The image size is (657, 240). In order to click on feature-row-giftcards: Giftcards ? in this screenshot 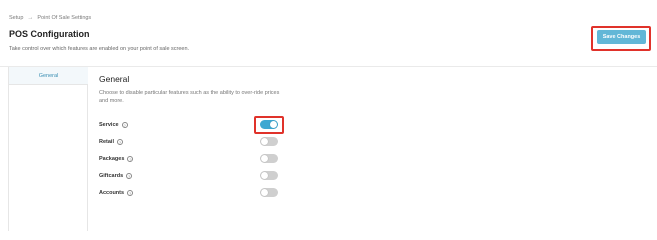, I will do `click(194, 176)`.